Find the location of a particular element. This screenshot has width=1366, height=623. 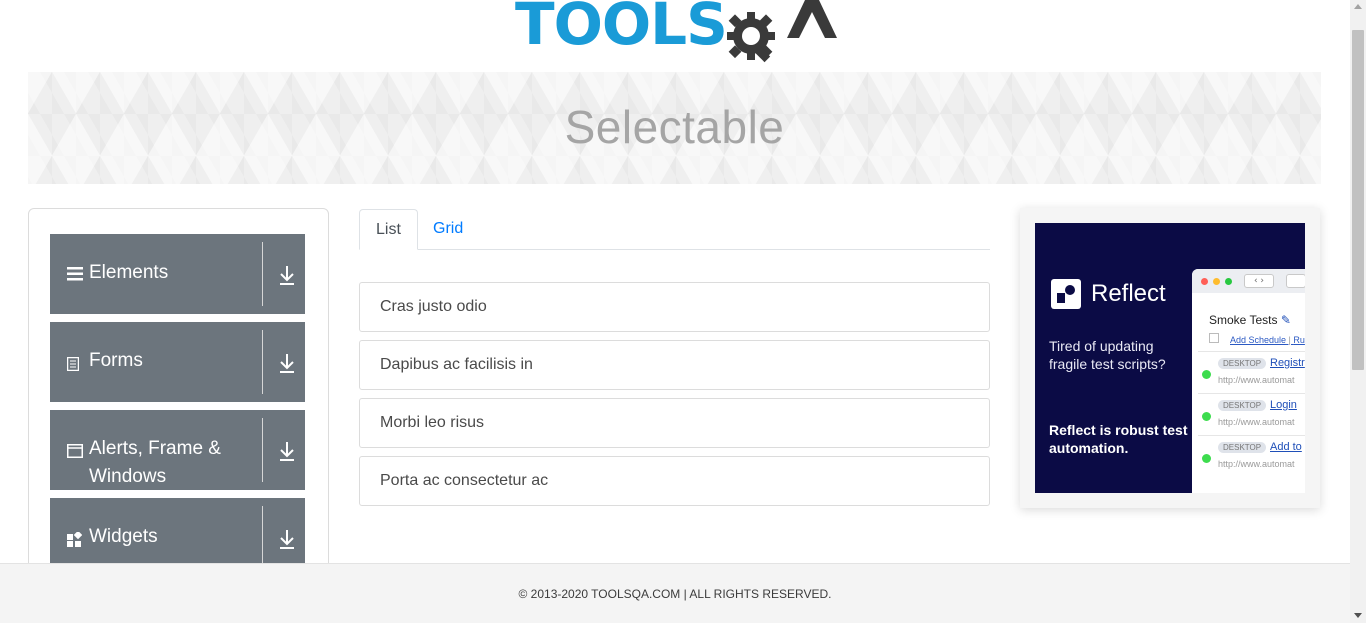

nav-arrows-icon: ‹ › is located at coordinates (1259, 281).